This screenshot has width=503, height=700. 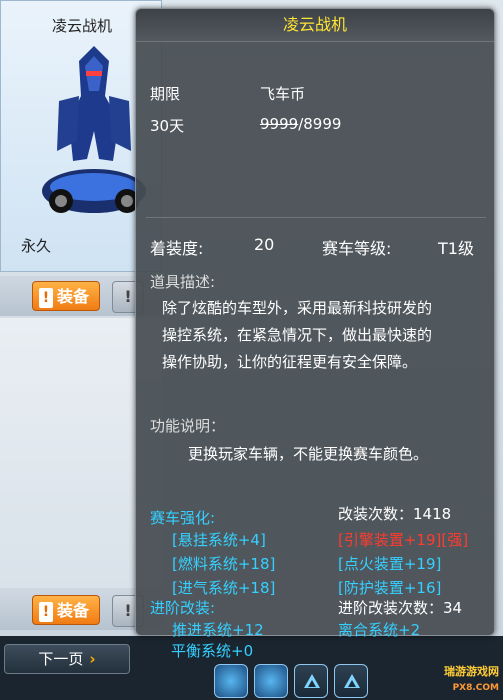 I want to click on price-original: 9999, so click(x=279, y=124).